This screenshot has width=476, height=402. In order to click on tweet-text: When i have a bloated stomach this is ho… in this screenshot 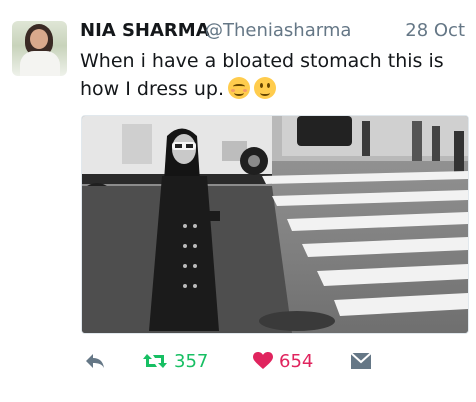, I will do `click(272, 75)`.